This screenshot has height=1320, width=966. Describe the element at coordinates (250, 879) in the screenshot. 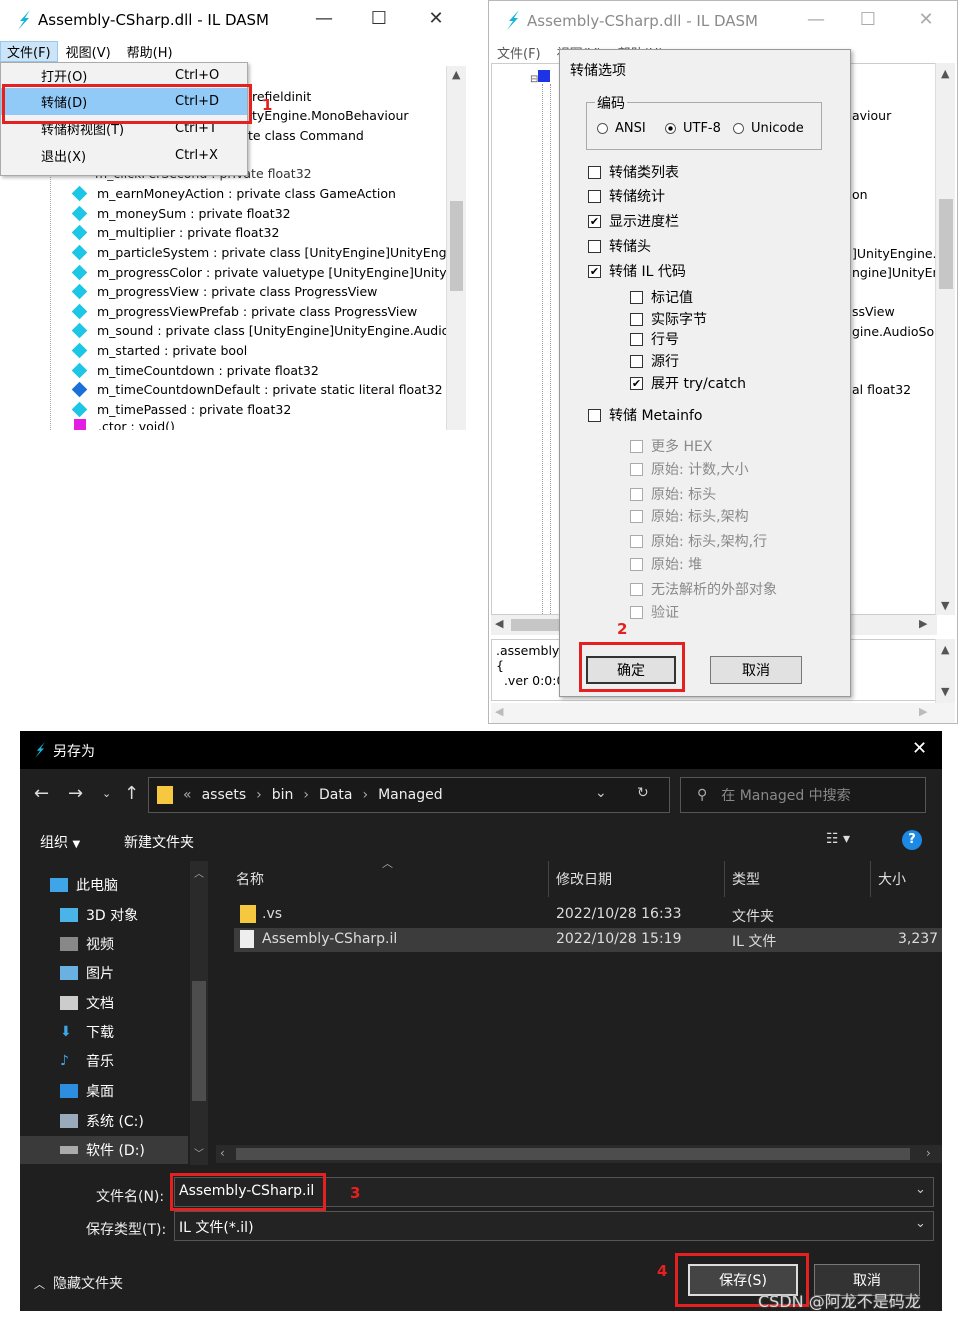

I see `column-header-name: 名称` at that location.